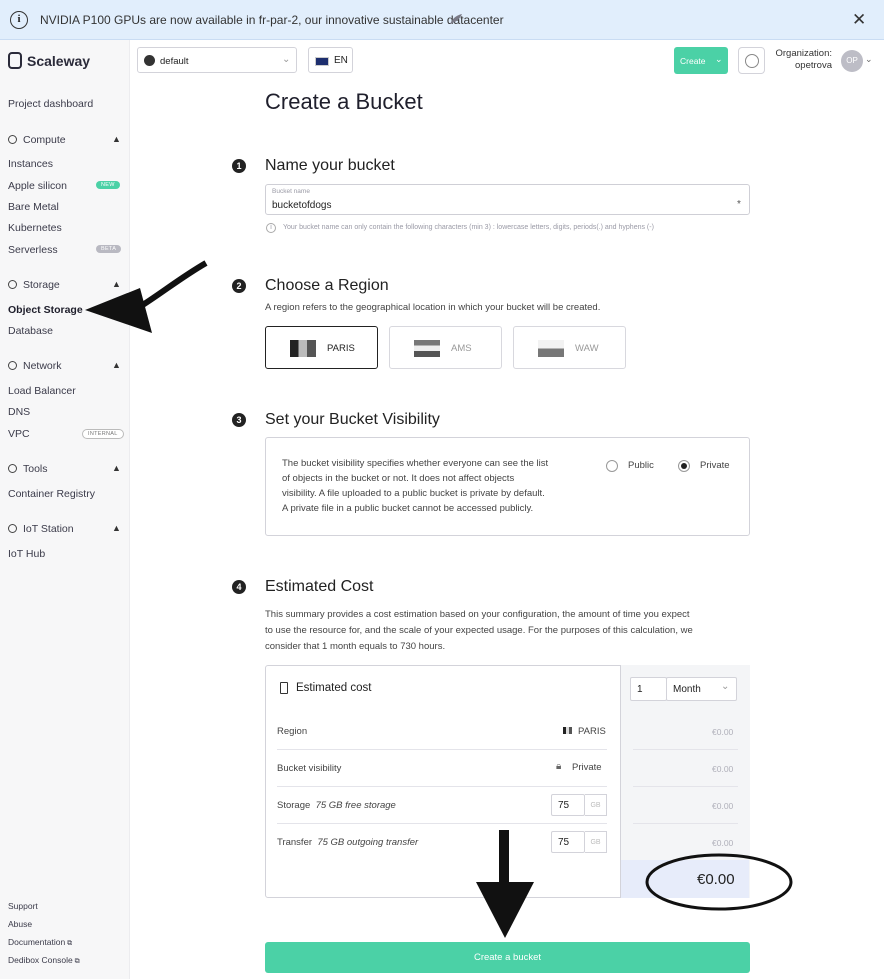 This screenshot has height=979, width=884. Describe the element at coordinates (352, 419) in the screenshot. I see `step-title: Set your Bucket Visibility` at that location.